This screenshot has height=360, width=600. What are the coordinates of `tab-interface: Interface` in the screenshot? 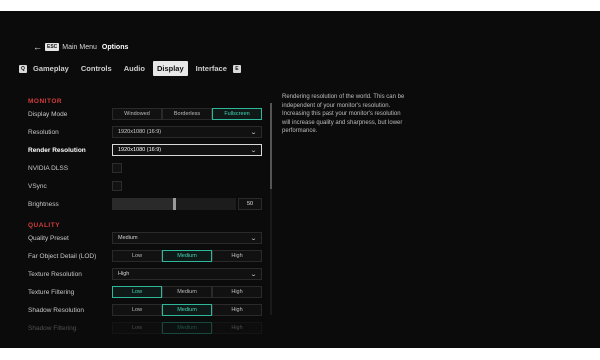 It's located at (211, 68).